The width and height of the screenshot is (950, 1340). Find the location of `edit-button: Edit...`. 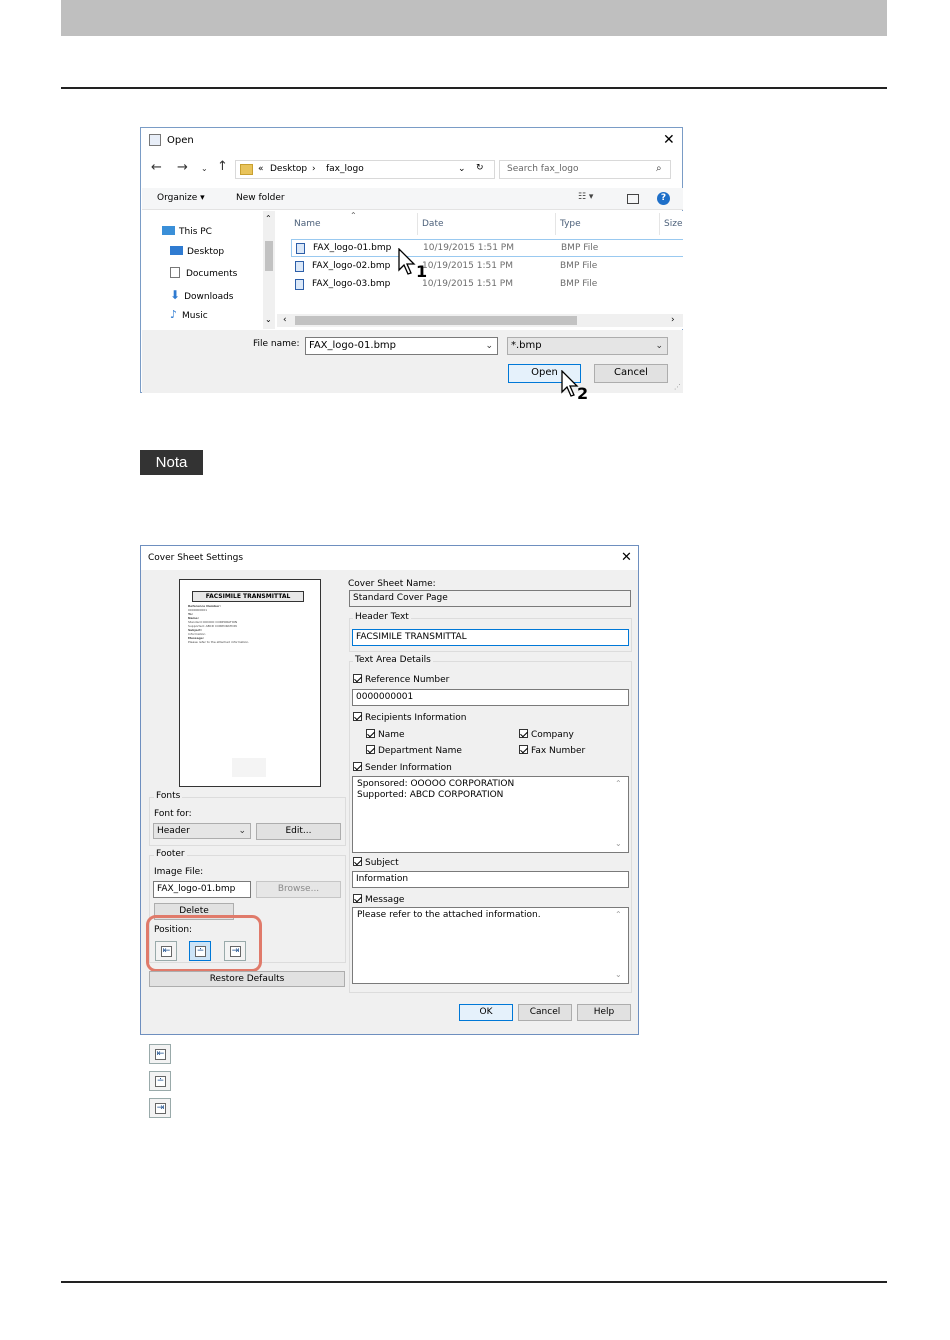

edit-button: Edit... is located at coordinates (298, 831).